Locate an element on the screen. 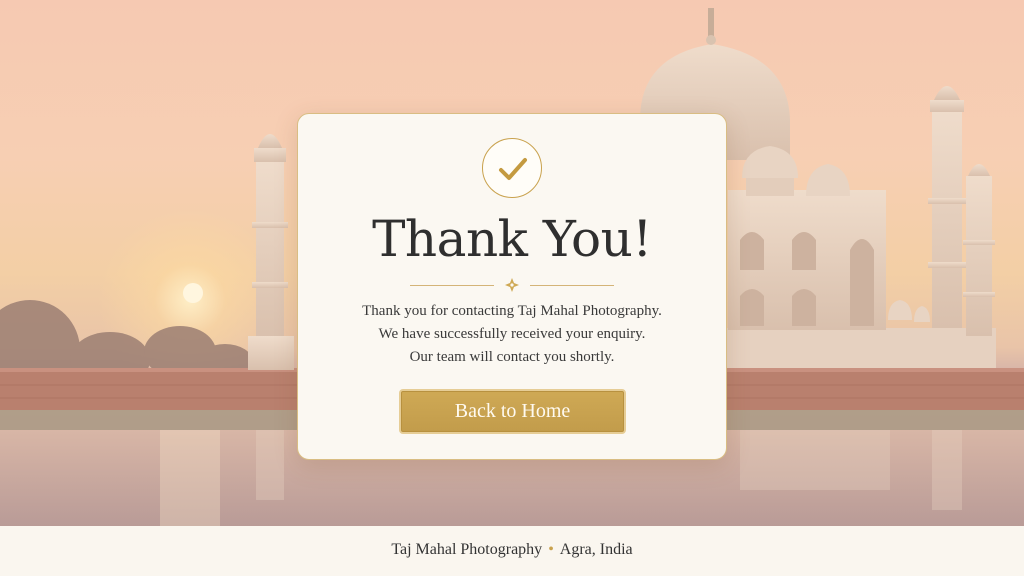 This screenshot has width=1024, height=576. divider-line-left is located at coordinates (452, 285).